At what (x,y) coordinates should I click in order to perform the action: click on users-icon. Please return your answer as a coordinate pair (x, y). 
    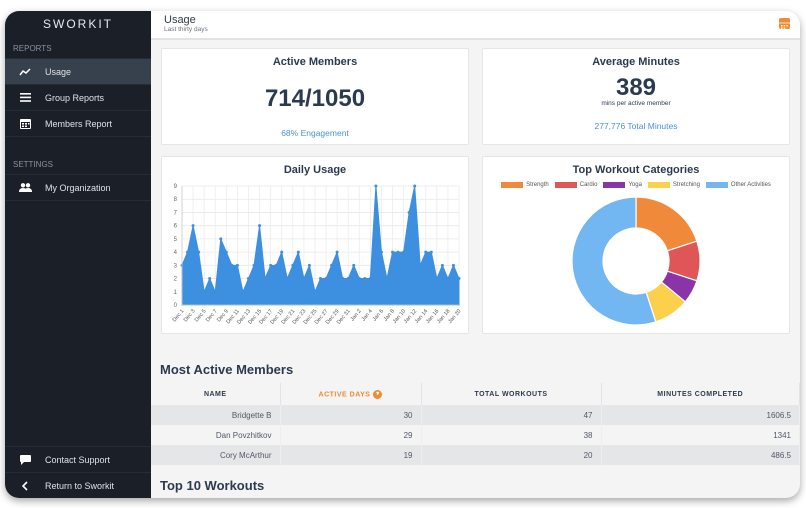
    Looking at the image, I should click on (25, 187).